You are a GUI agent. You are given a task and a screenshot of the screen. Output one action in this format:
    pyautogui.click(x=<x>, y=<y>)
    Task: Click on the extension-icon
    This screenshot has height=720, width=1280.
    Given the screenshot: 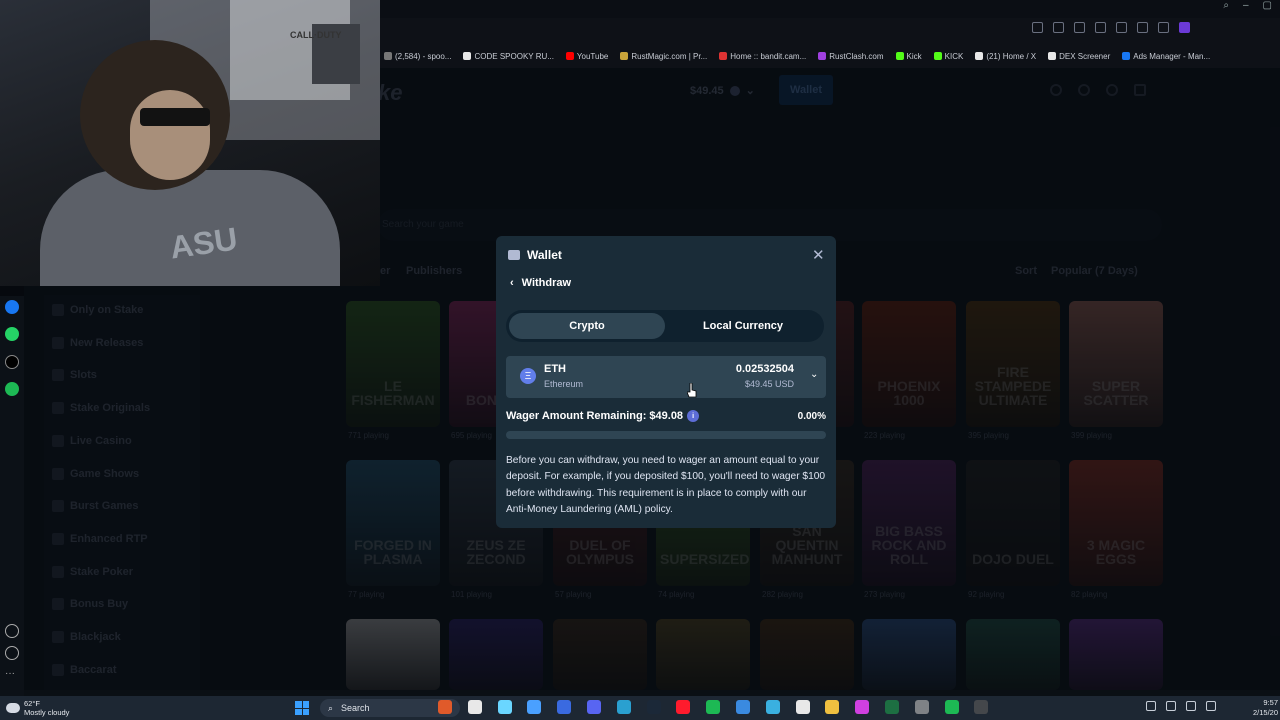 What is the action you would take?
    pyautogui.click(x=1184, y=27)
    